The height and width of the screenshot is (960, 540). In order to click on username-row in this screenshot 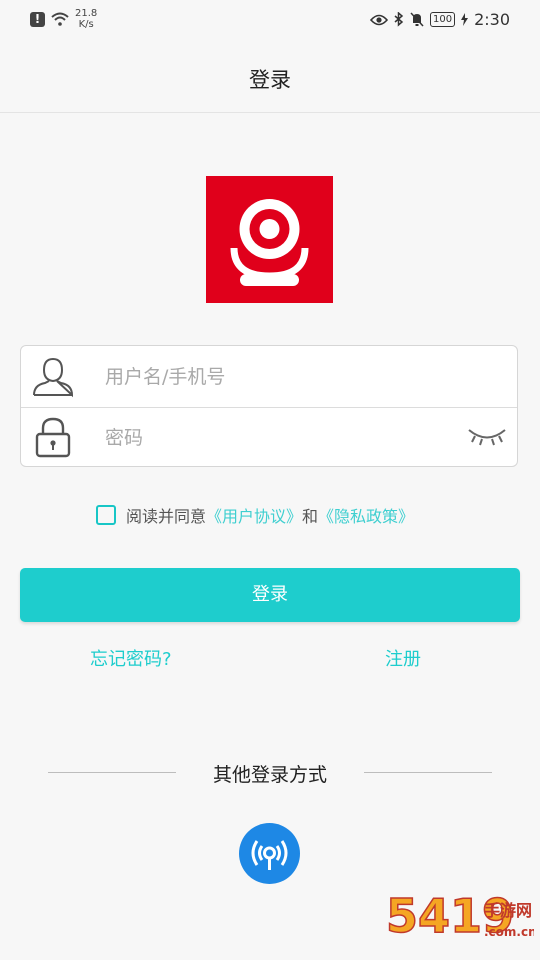, I will do `click(269, 377)`.